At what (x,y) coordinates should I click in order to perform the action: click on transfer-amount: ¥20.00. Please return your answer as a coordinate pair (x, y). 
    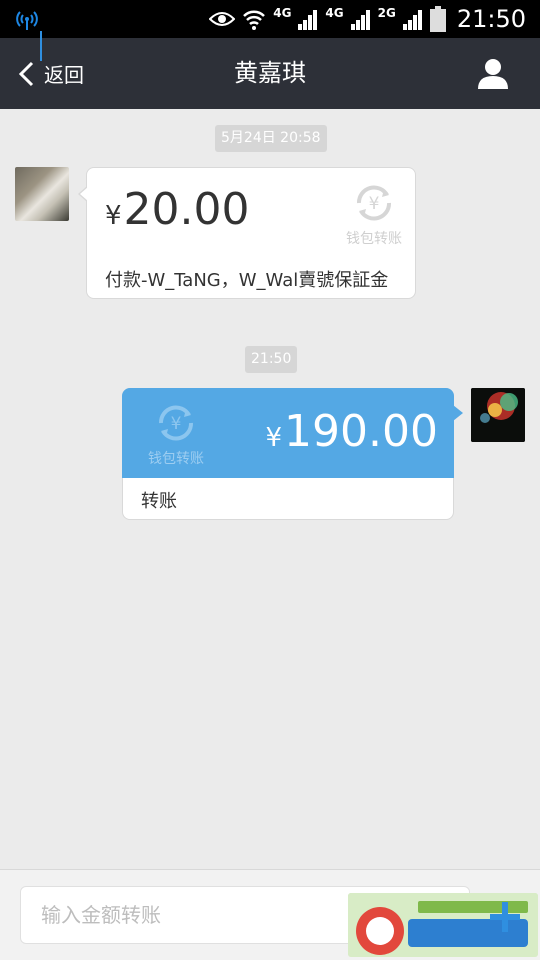
    Looking at the image, I should click on (177, 209).